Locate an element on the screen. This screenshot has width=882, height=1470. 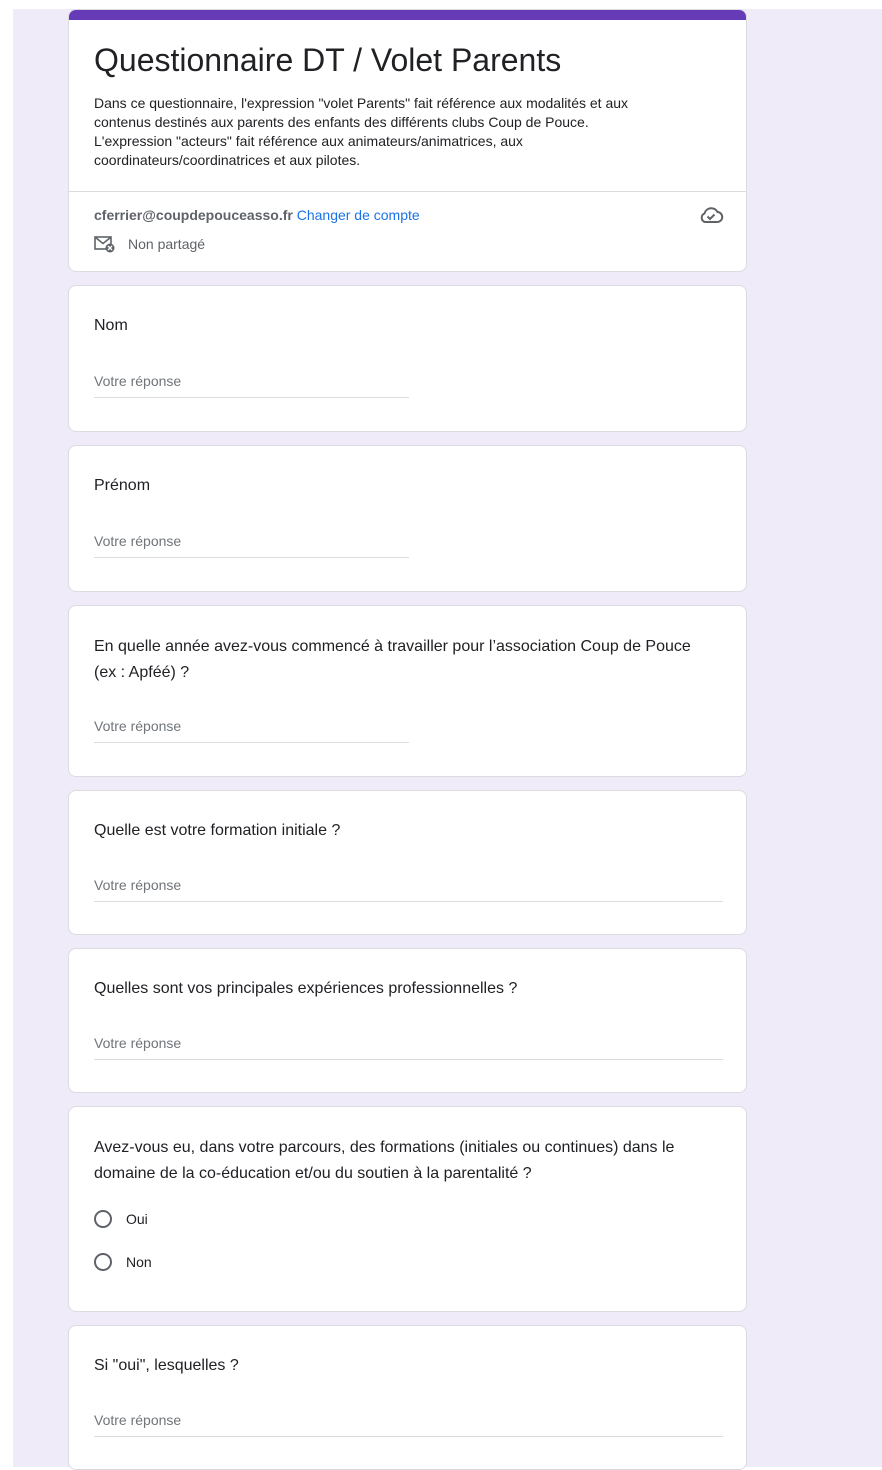
question-card-prenom: Prénom Votre réponse is located at coordinates (407, 518).